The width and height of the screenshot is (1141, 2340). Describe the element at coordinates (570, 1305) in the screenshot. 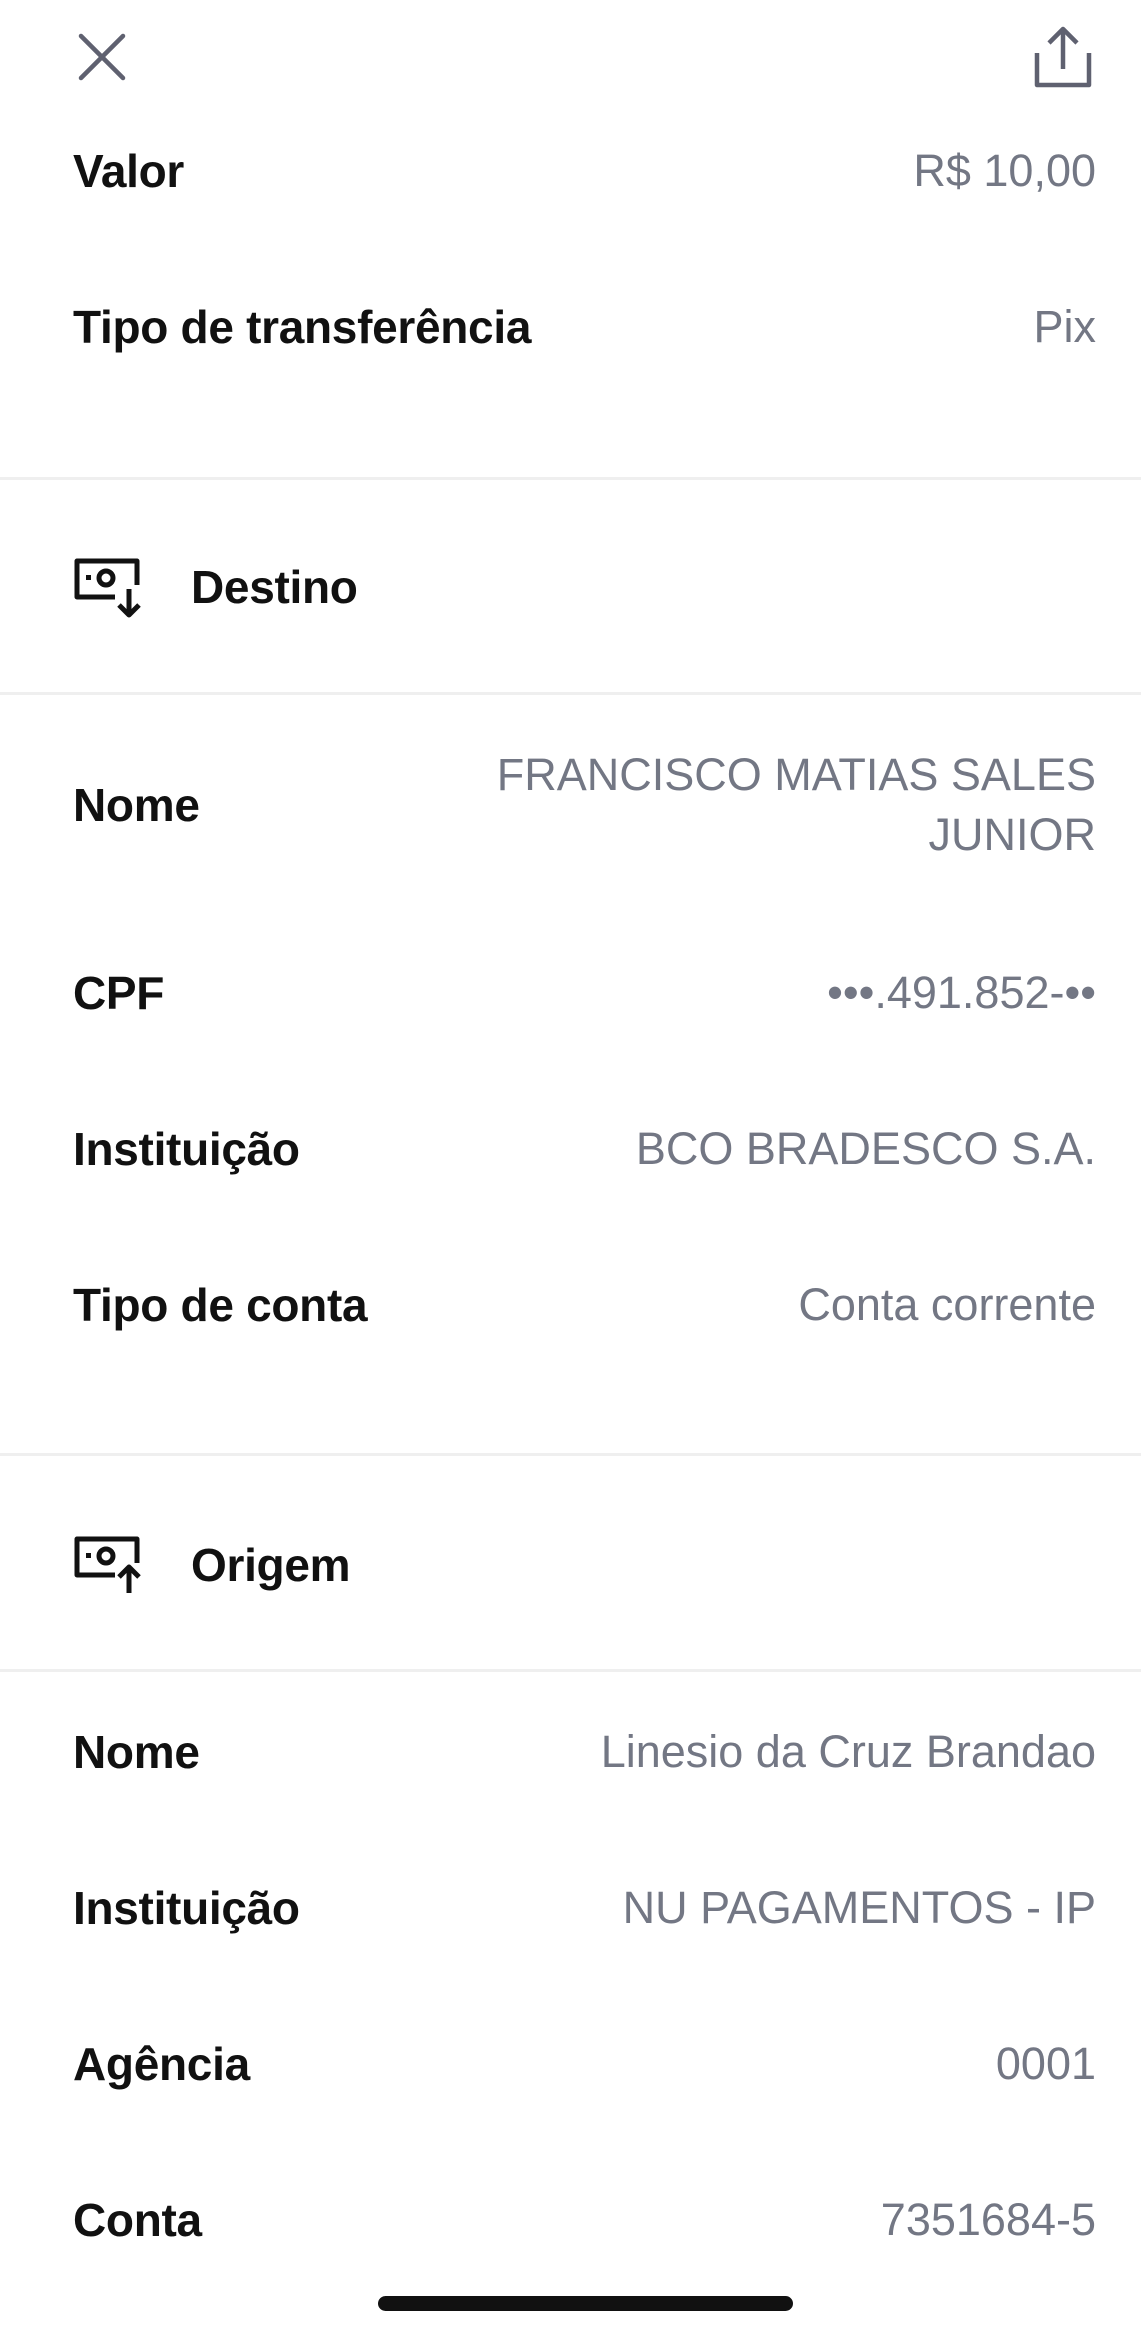

I see `destino-tipo-conta-row: Tipo de conta Conta corrente` at that location.